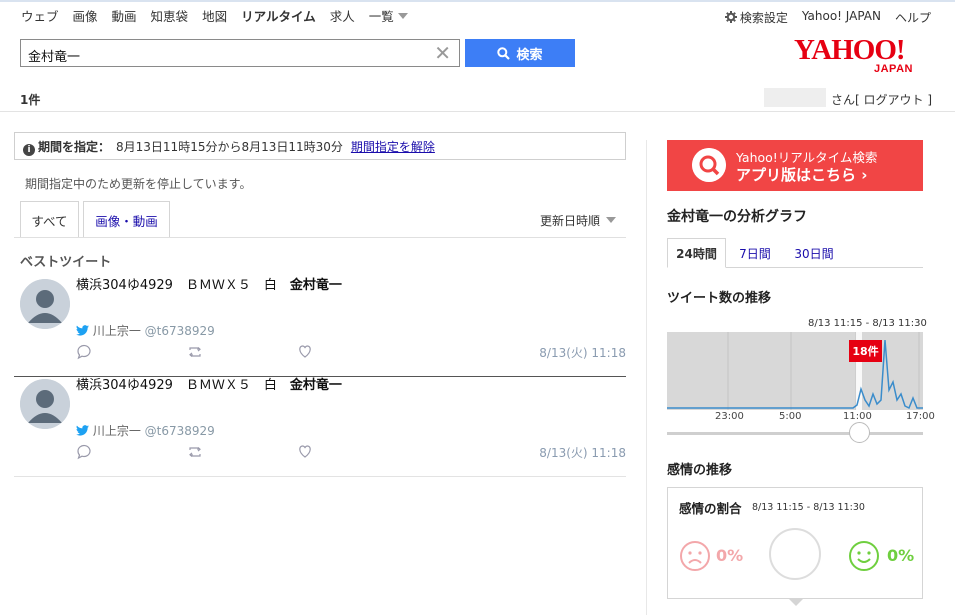  Describe the element at coordinates (124, 15) in the screenshot. I see `nav-video: 動画` at that location.